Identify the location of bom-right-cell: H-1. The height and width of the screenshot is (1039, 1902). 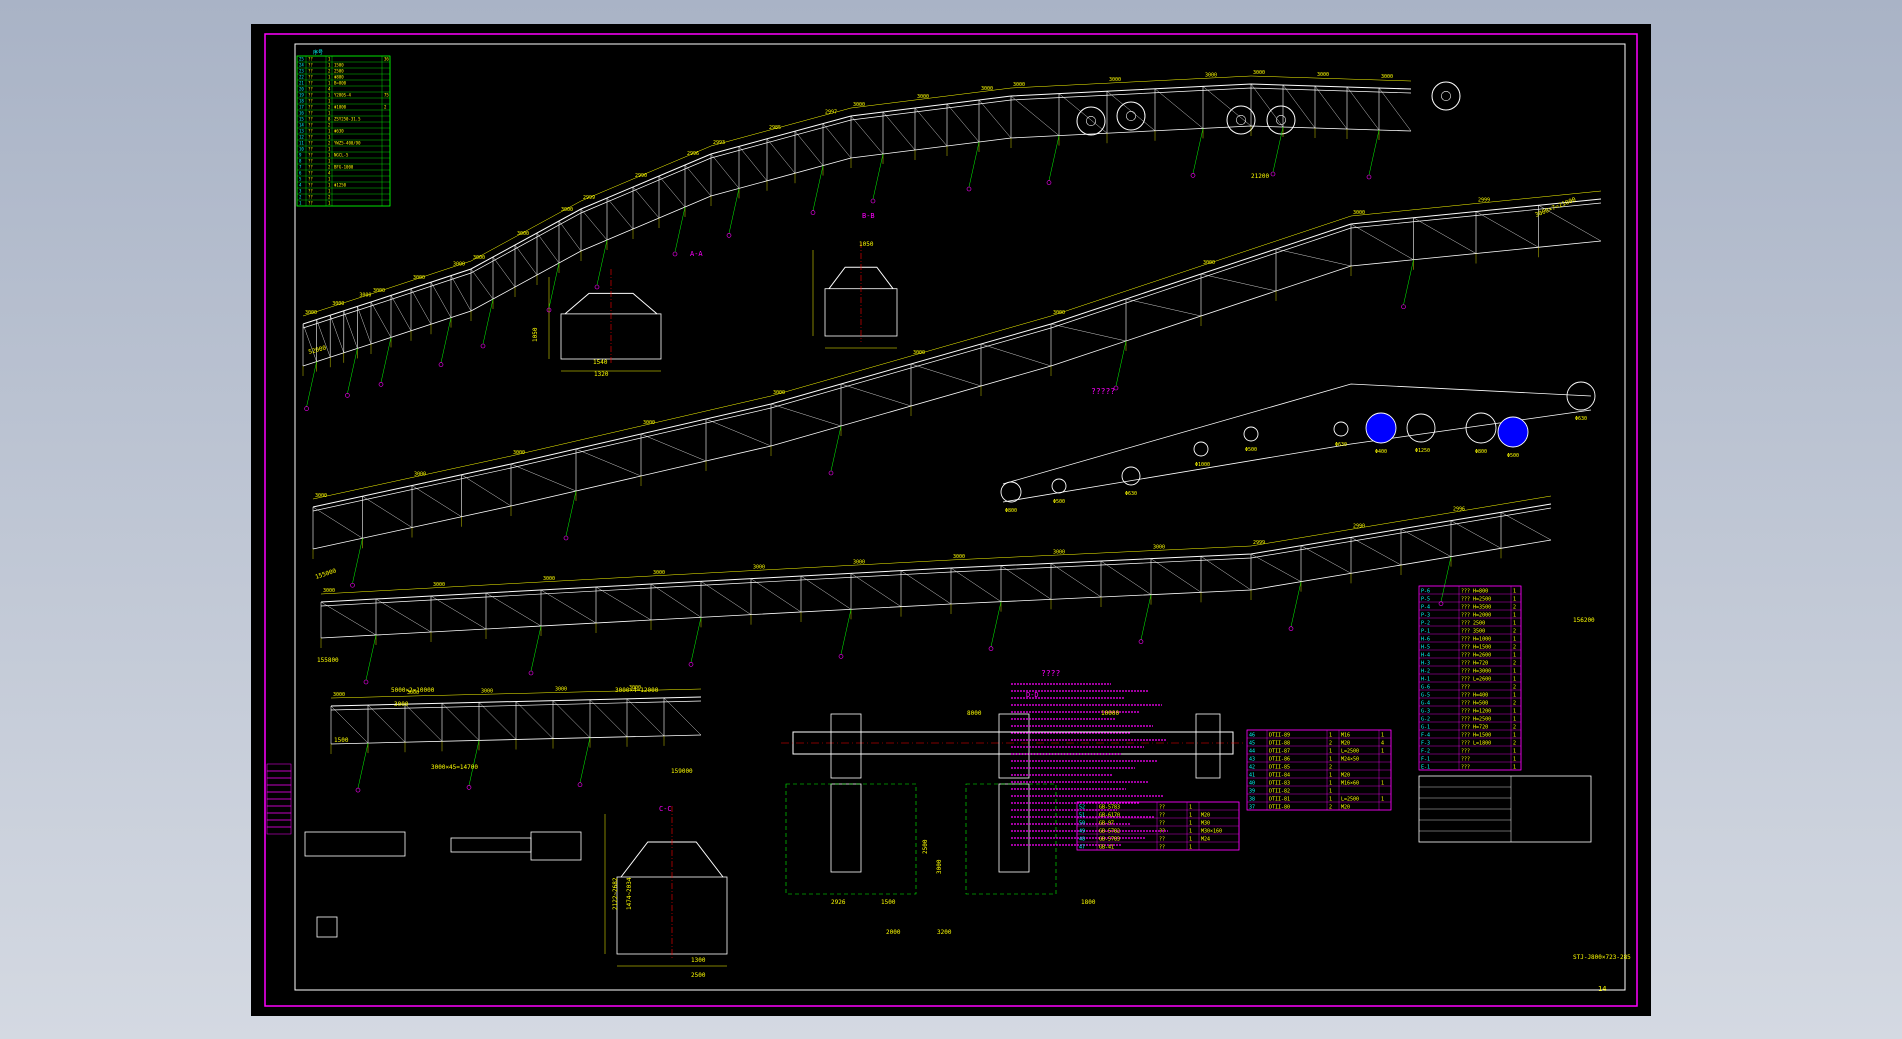
(1425, 680).